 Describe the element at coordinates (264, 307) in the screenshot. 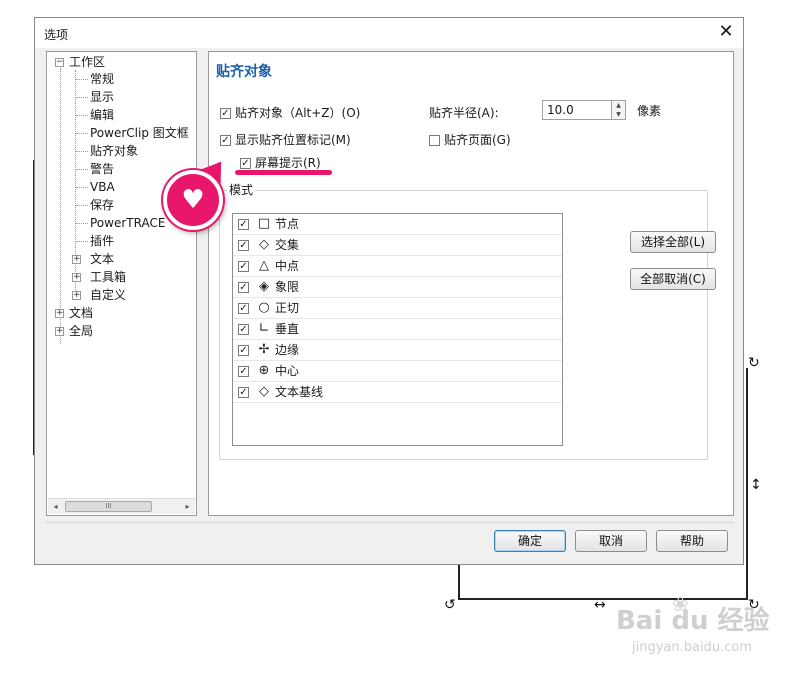

I see `tangent-icon: ○` at that location.